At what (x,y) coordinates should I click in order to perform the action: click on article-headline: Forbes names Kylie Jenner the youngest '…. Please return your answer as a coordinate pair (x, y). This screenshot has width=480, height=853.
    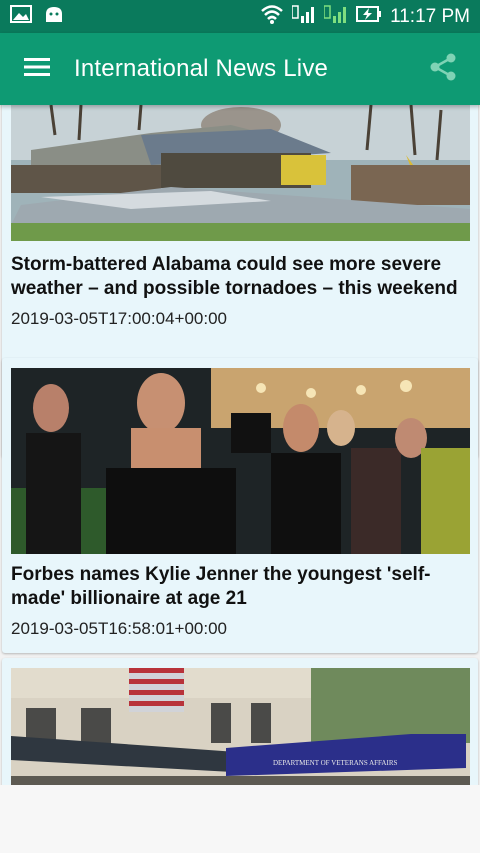
    Looking at the image, I should click on (241, 587).